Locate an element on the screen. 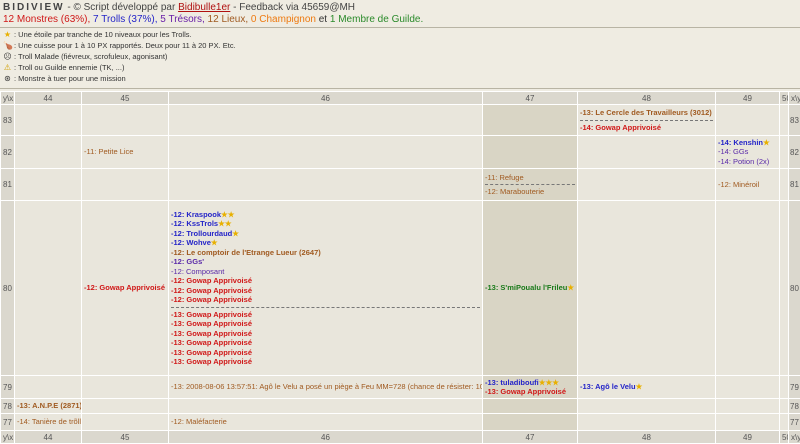  column-header-row: y\x44454647484950x\y is located at coordinates (400, 98).